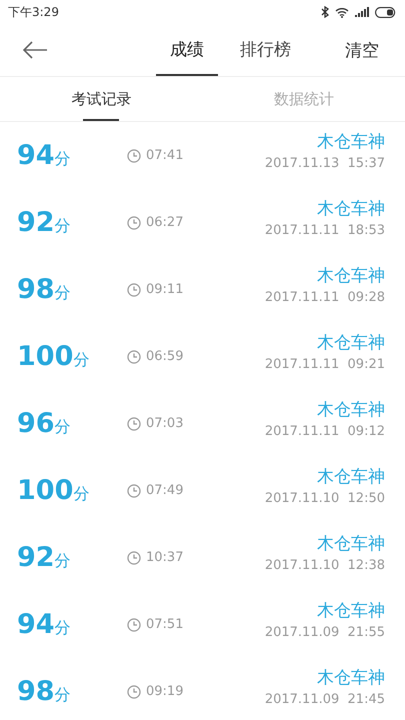 The height and width of the screenshot is (720, 405). Describe the element at coordinates (165, 490) in the screenshot. I see `duration-text: 07:49` at that location.